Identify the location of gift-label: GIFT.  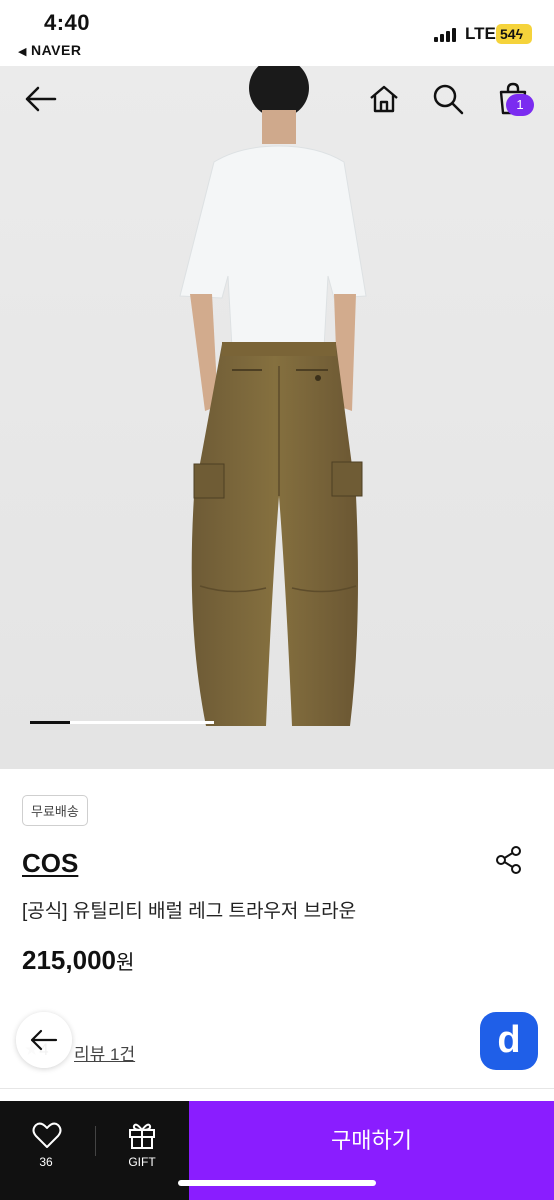
(142, 1162).